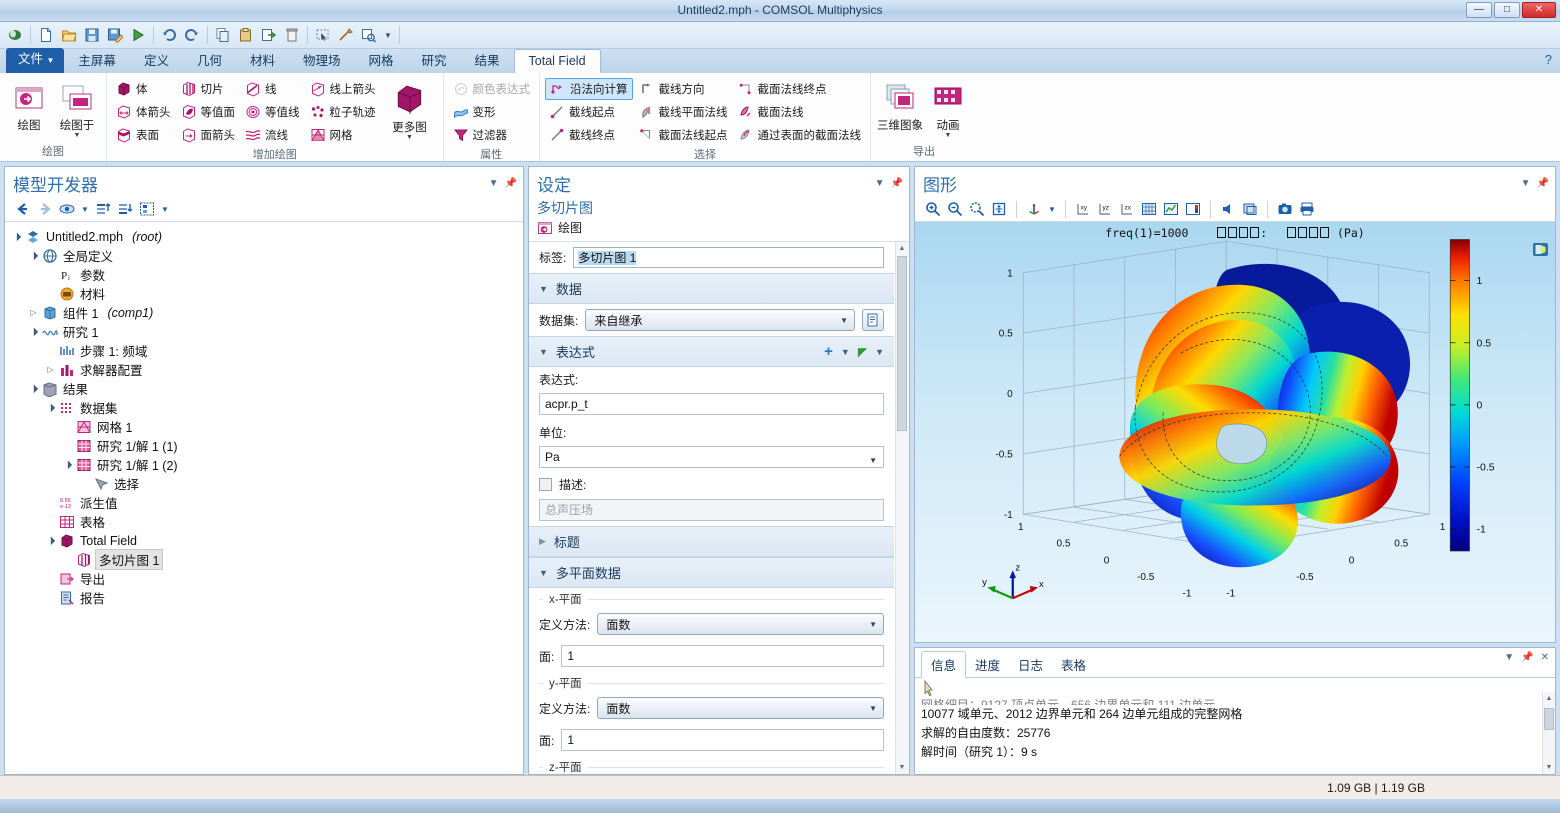 Image resolution: width=1560 pixels, height=813 pixels. I want to click on zoom-out-icon, so click(955, 209).